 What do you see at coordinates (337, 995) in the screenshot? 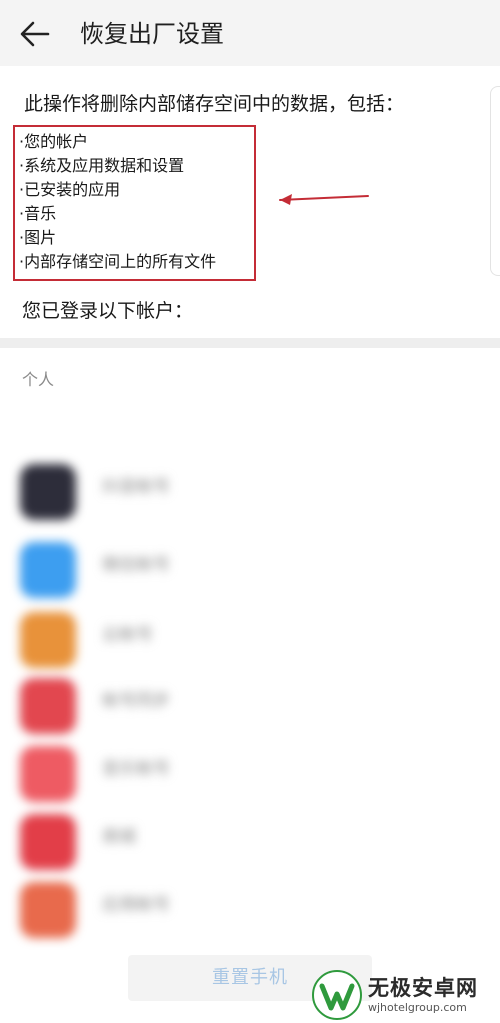
I see `watermark-logo-icon` at bounding box center [337, 995].